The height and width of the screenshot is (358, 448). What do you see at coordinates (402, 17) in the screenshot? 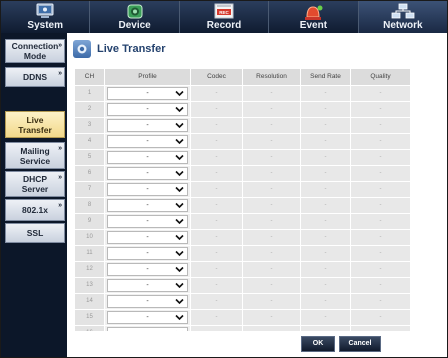
I see `tab-network: Network` at bounding box center [402, 17].